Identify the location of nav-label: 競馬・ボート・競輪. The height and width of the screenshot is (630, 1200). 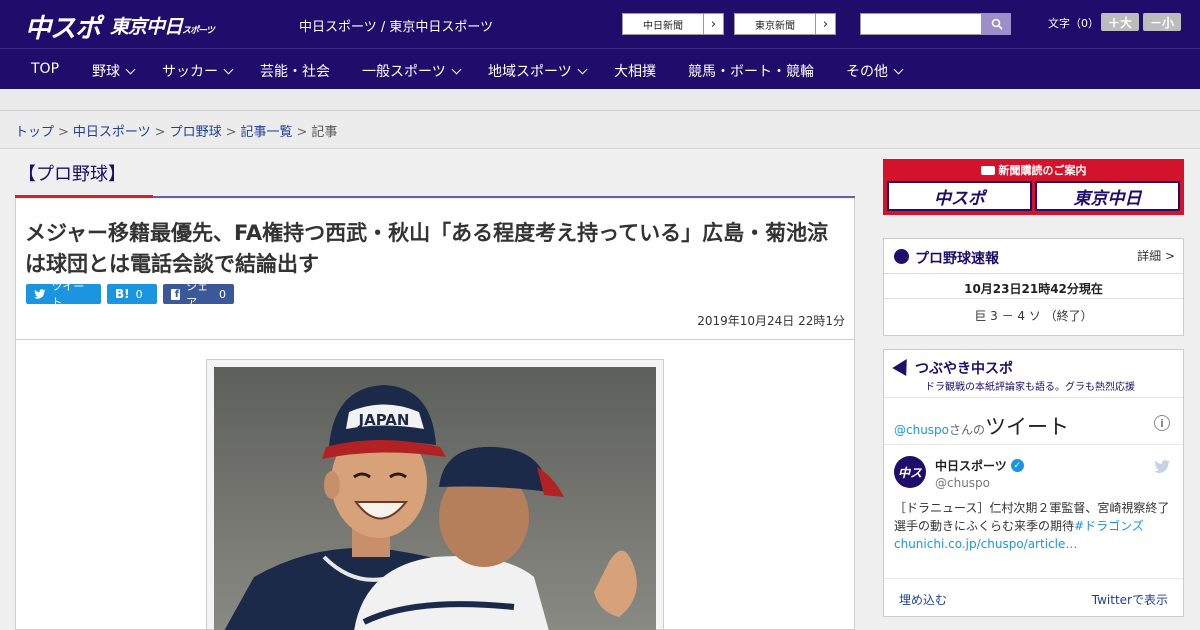
(751, 72).